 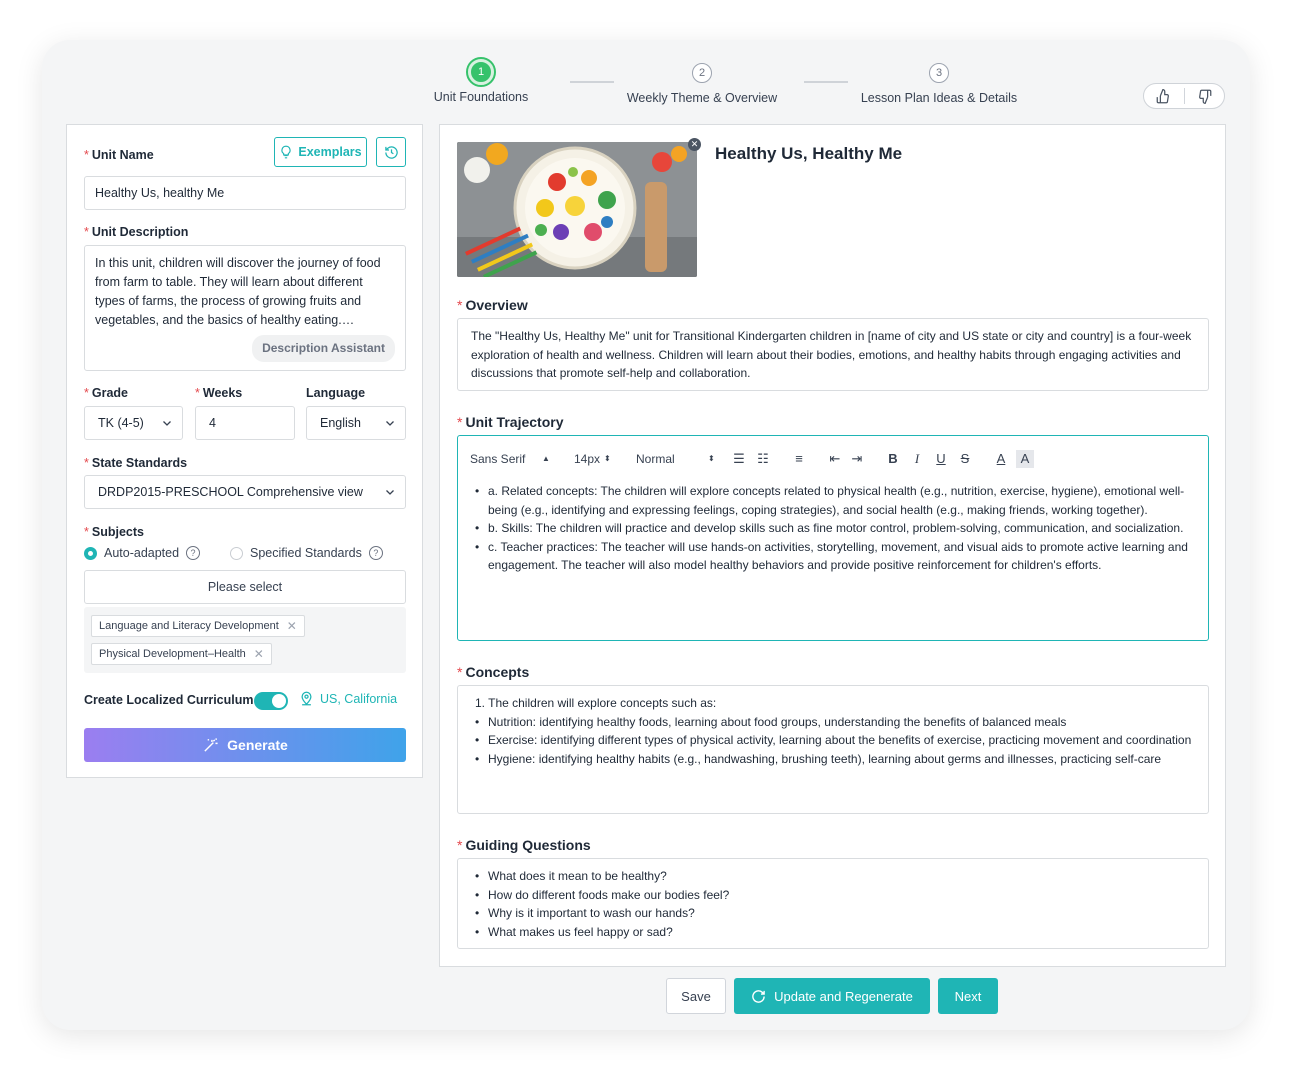 I want to click on feedback-group, so click(x=1184, y=96).